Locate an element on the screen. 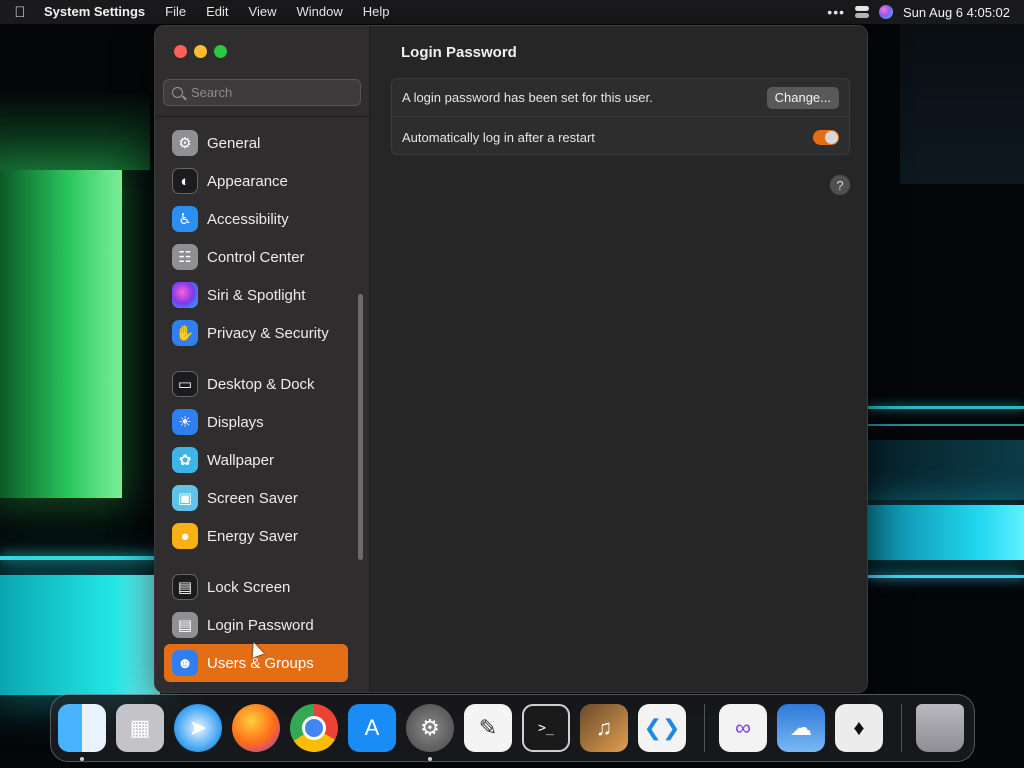 Image resolution: width=1024 pixels, height=768 pixels. sidebar-item-energy-saver: ● Energy Saver is located at coordinates (256, 536).